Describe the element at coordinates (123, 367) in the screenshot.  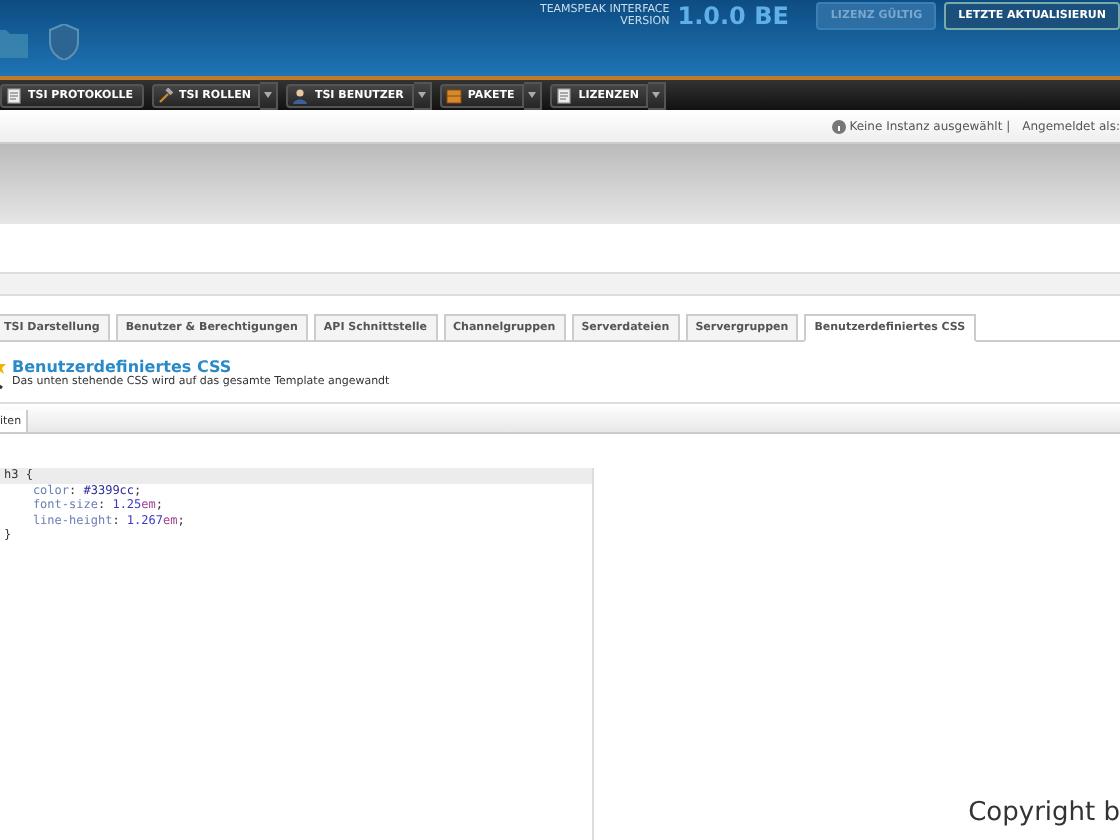
I see `section-title: Benutzerdefiniertes CSS` at that location.